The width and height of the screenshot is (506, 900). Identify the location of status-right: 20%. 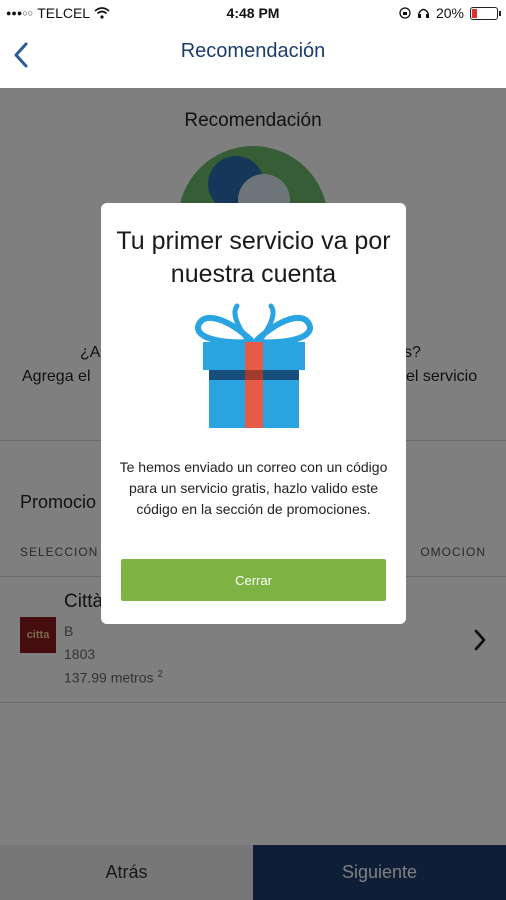
(450, 13).